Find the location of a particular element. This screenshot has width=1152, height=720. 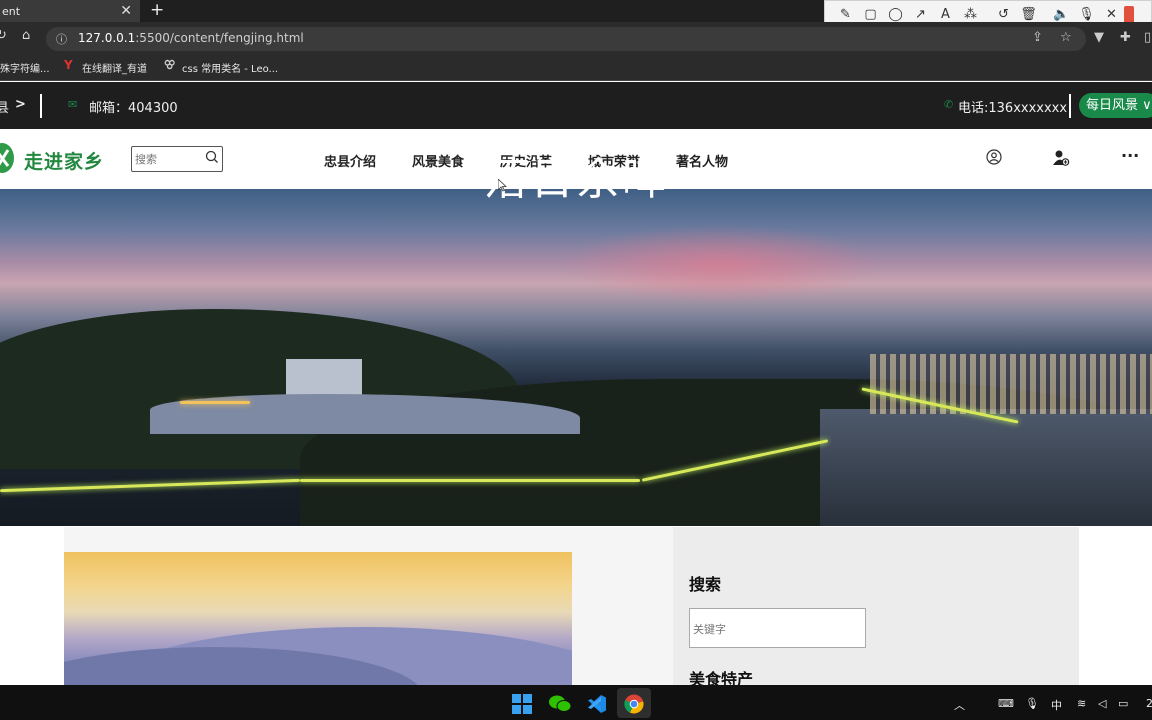

url-text: 127.0.0.1:5500/content/fengjing.html is located at coordinates (191, 38).